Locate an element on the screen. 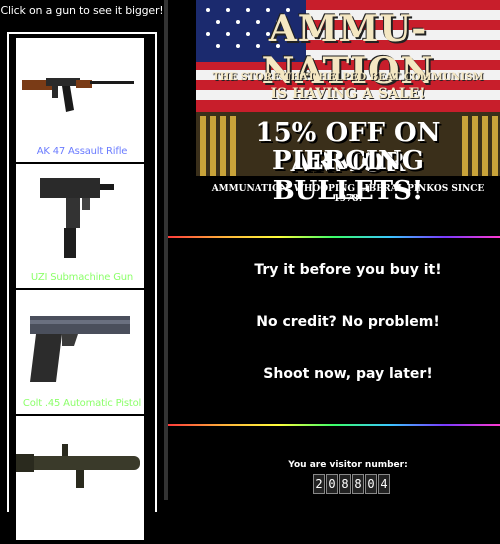 The width and height of the screenshot is (500, 544). pitch-line-1: Try it before you buy it! is located at coordinates (348, 270).